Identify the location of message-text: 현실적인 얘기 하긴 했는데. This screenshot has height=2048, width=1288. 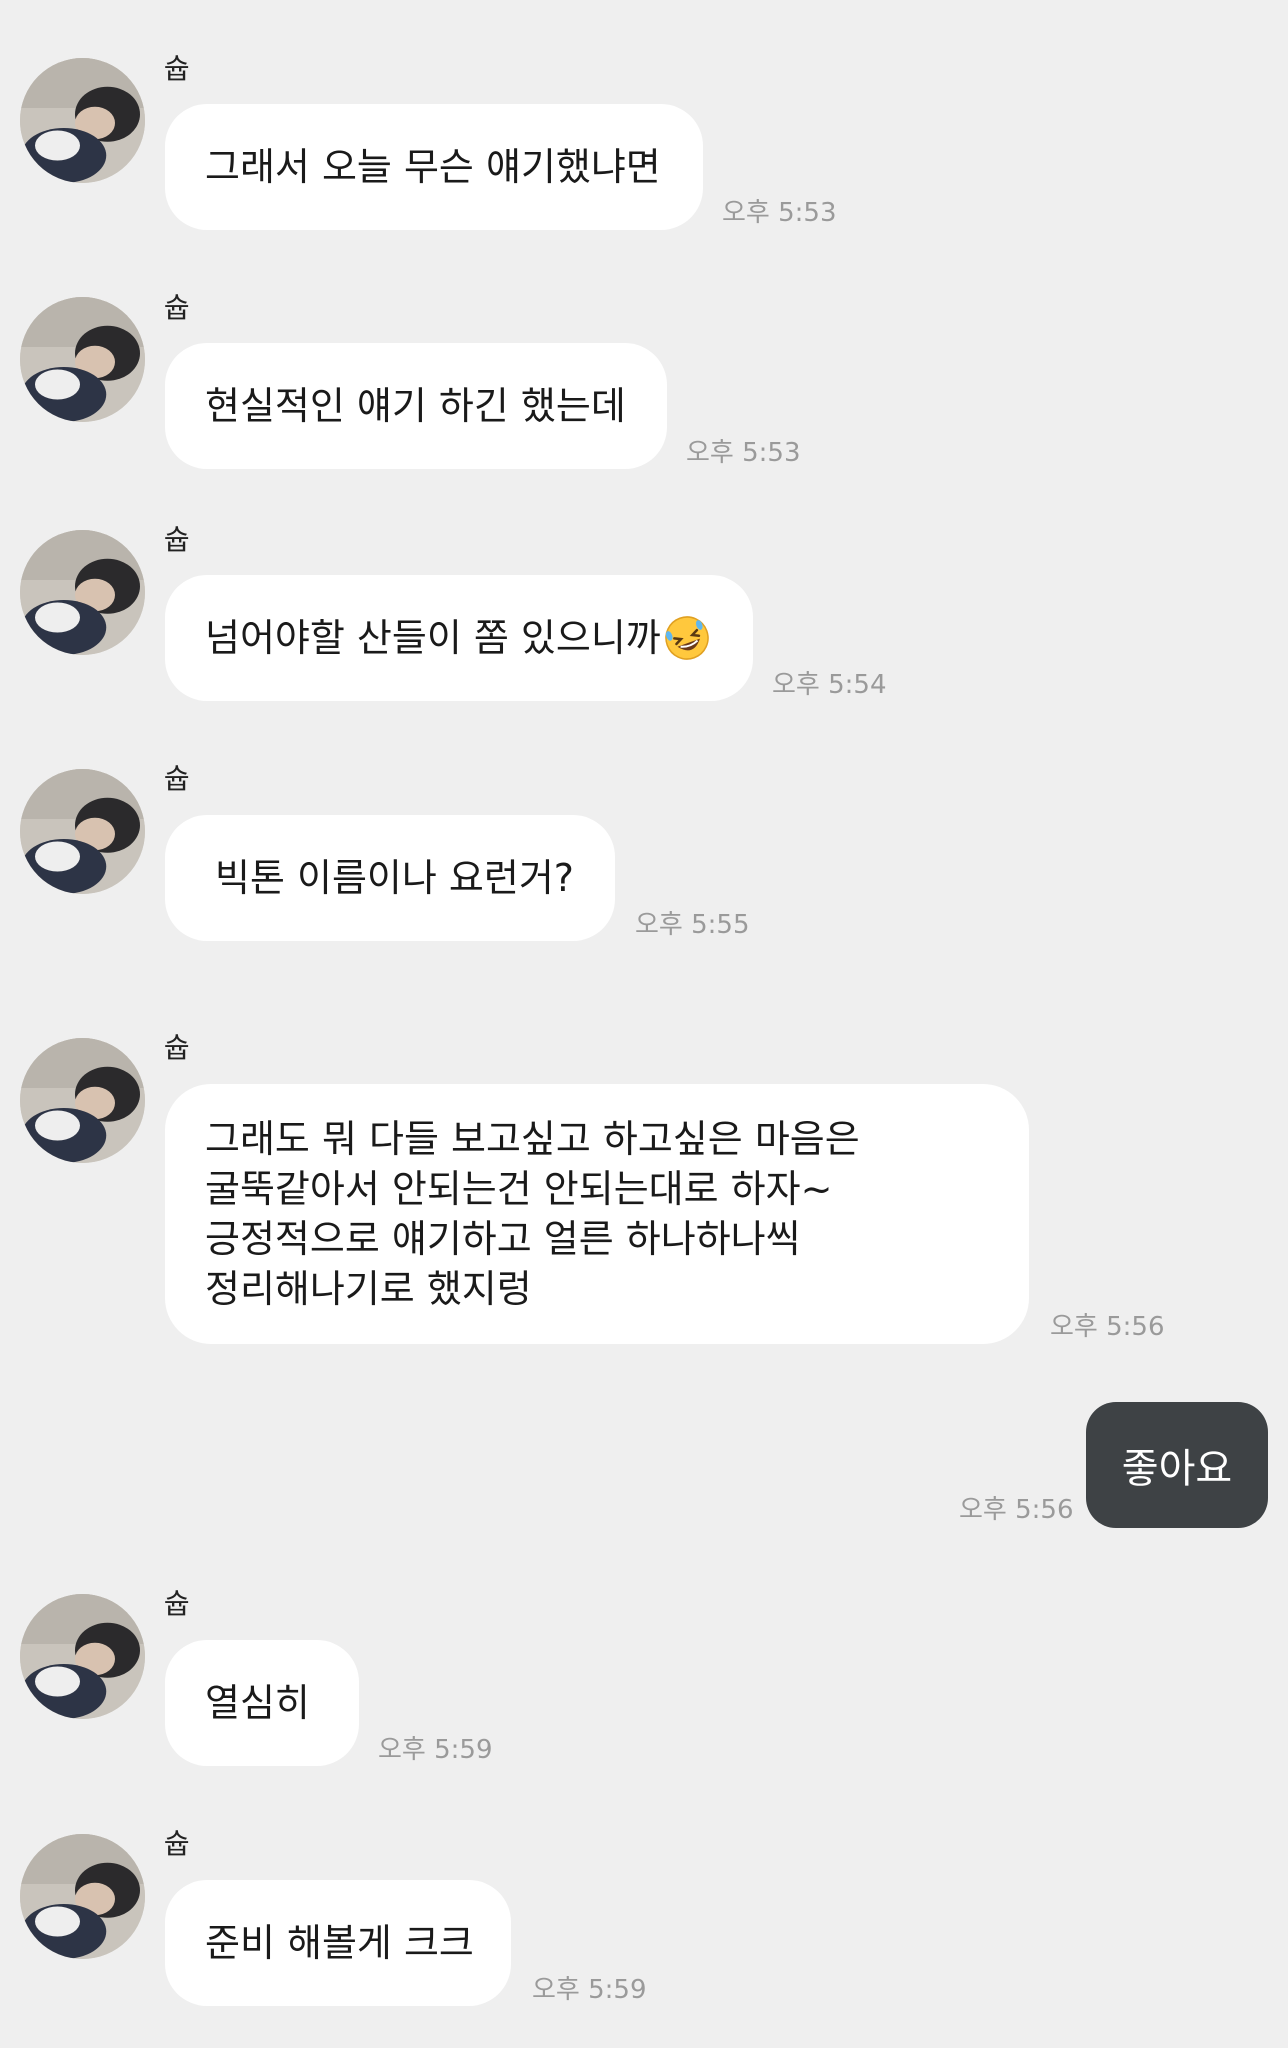
(415, 406).